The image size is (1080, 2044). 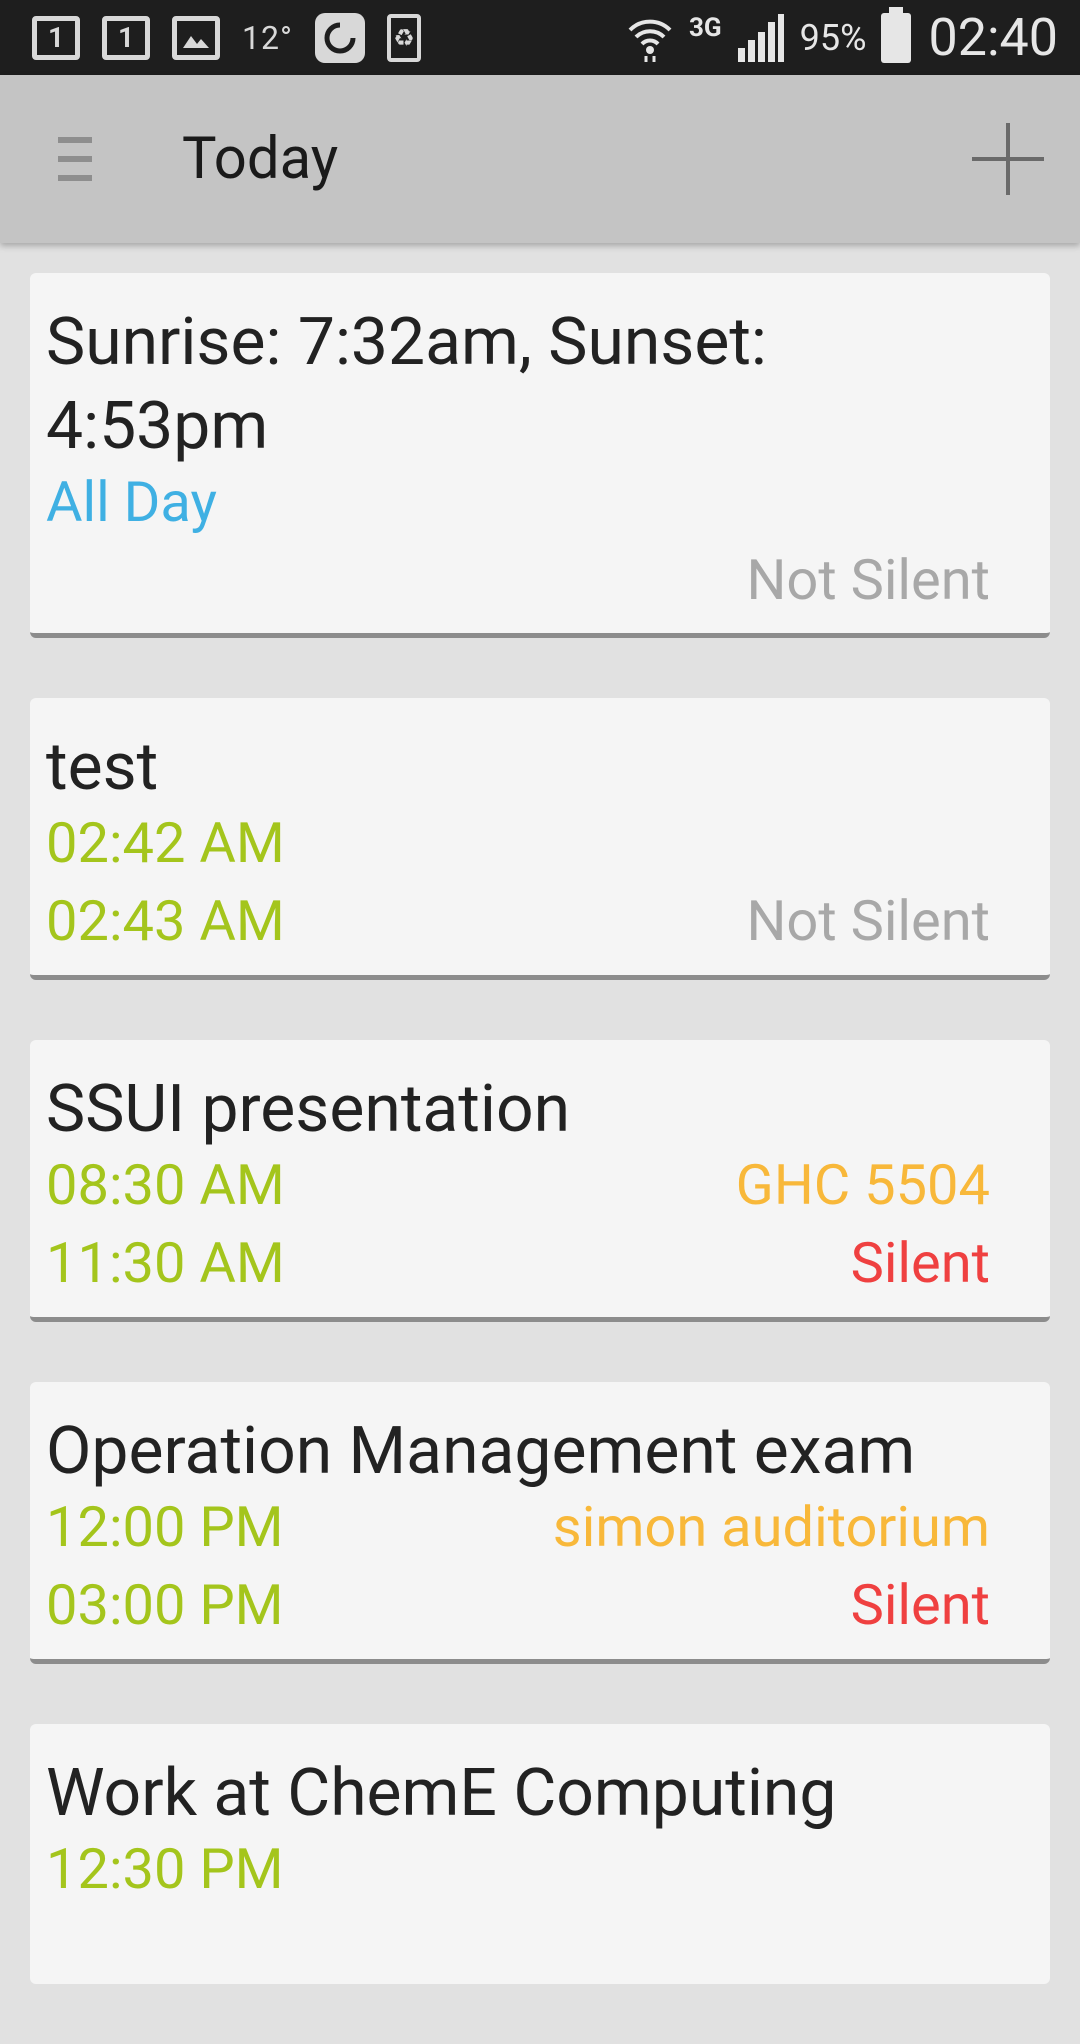 I want to click on event-row: 12:00 PM simon auditorium, so click(x=518, y=1533).